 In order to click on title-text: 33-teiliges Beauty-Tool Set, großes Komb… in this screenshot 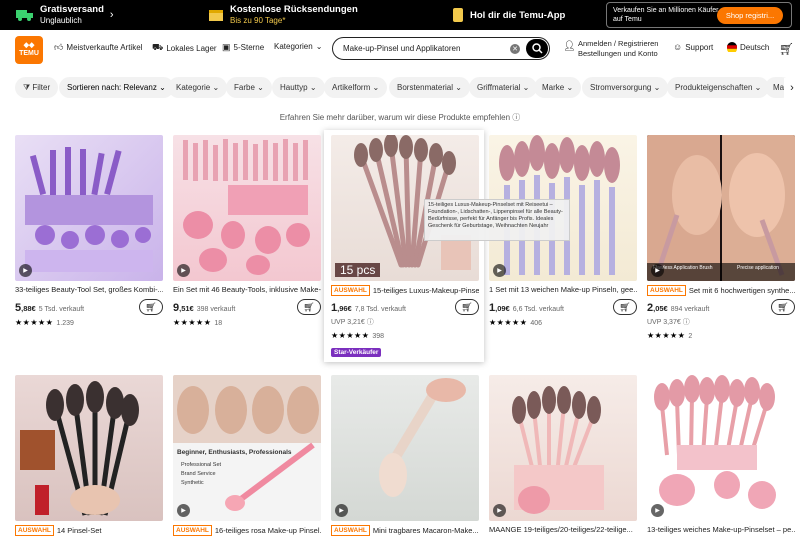, I will do `click(89, 289)`.